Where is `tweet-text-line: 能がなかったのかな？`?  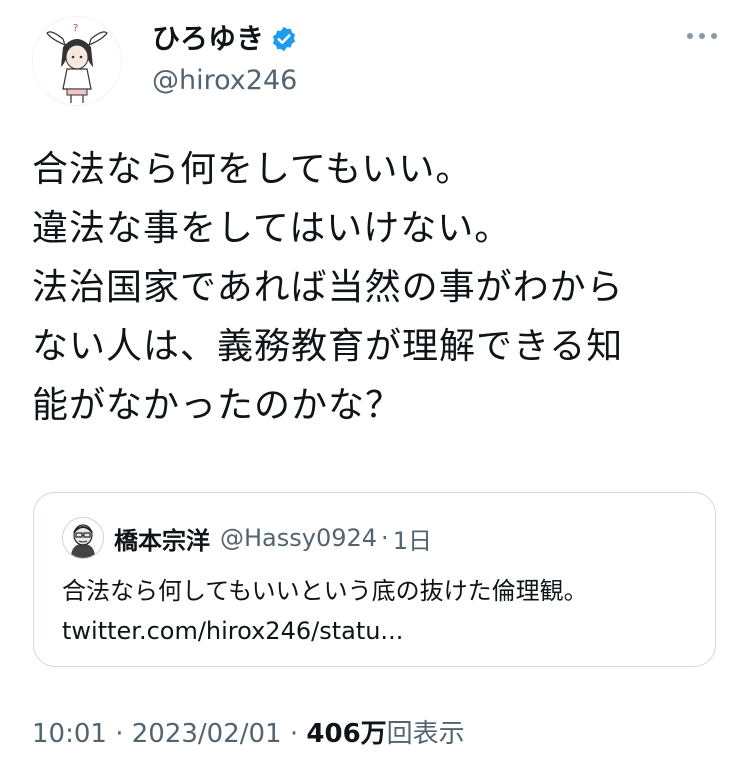
tweet-text-line: 能がなかったのかな？ is located at coordinates (217, 405).